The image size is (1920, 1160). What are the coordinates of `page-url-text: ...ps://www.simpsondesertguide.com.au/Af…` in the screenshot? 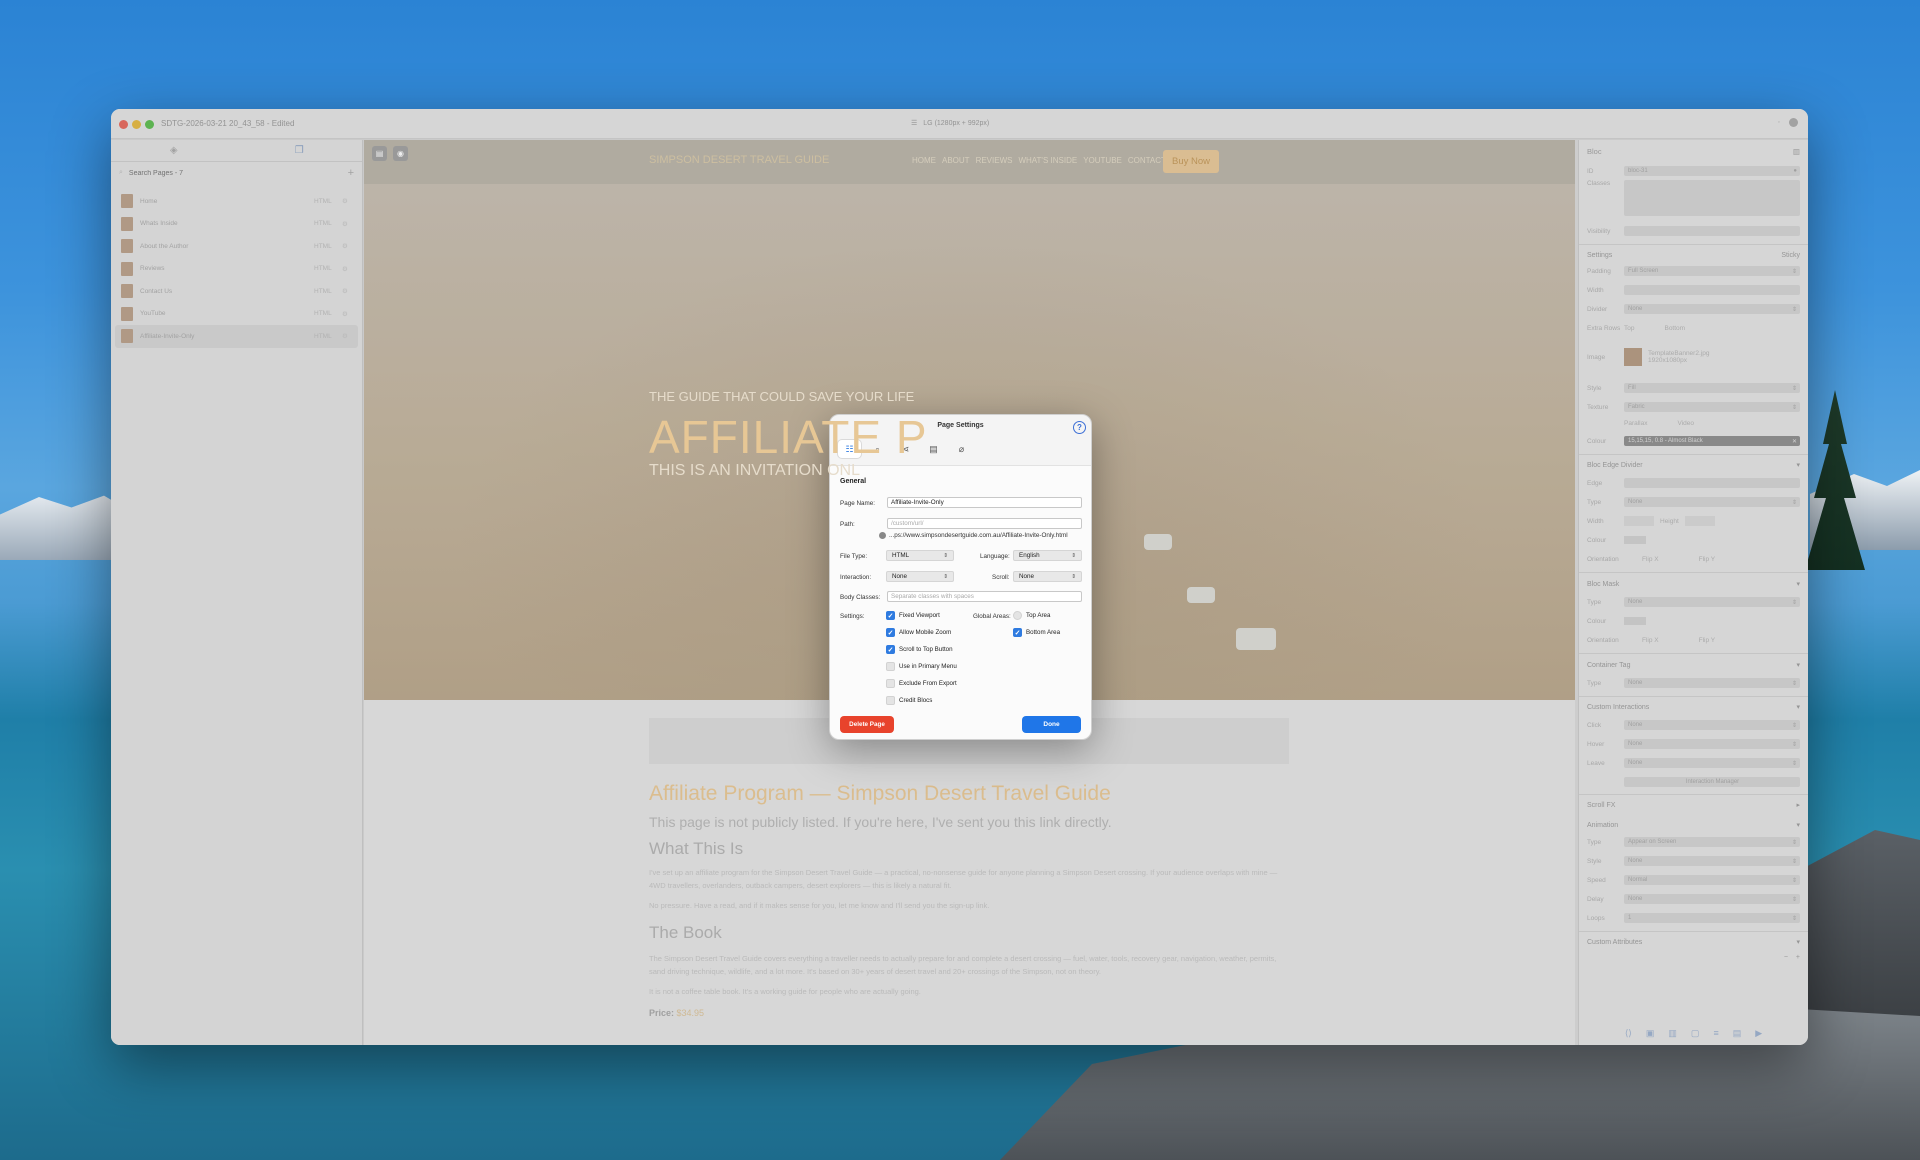 It's located at (978, 535).